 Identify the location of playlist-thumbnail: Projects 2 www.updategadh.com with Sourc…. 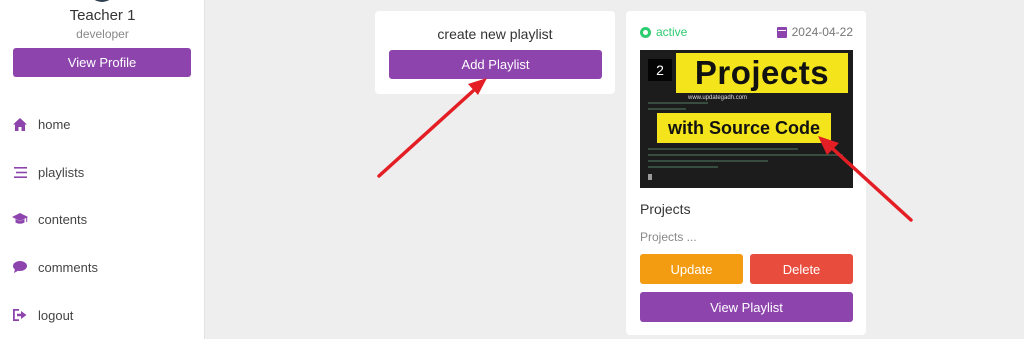
(746, 119).